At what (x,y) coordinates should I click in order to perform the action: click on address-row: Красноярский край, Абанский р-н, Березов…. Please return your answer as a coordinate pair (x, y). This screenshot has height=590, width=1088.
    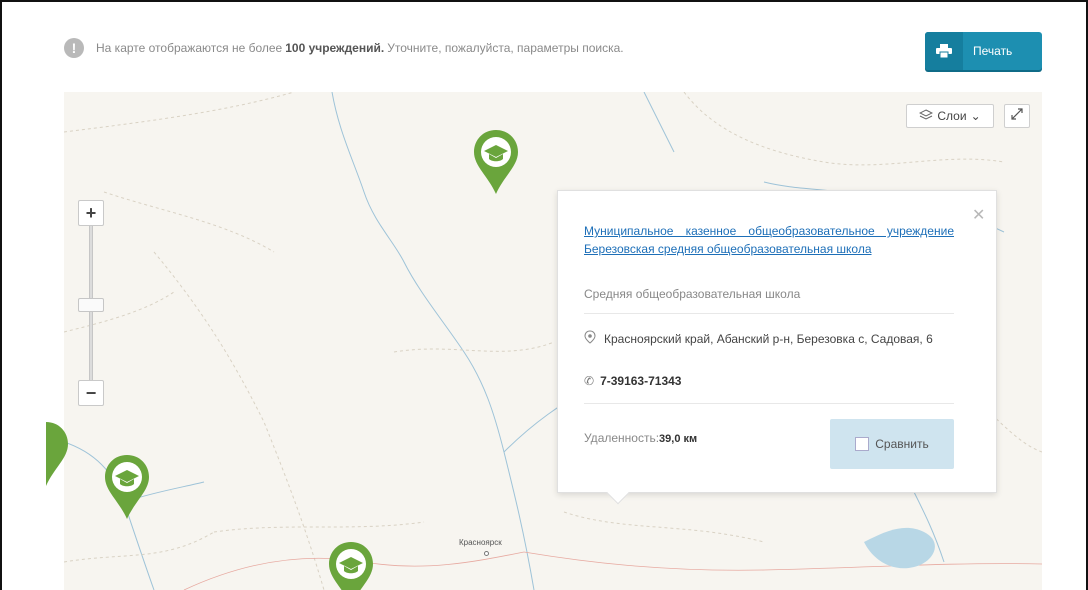
    Looking at the image, I should click on (769, 339).